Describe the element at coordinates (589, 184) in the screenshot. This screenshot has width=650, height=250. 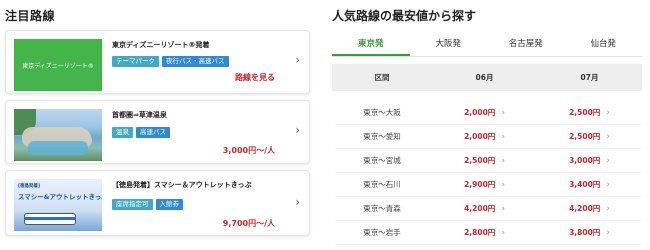
I see `july-price-link: 3,400円 ›` at that location.